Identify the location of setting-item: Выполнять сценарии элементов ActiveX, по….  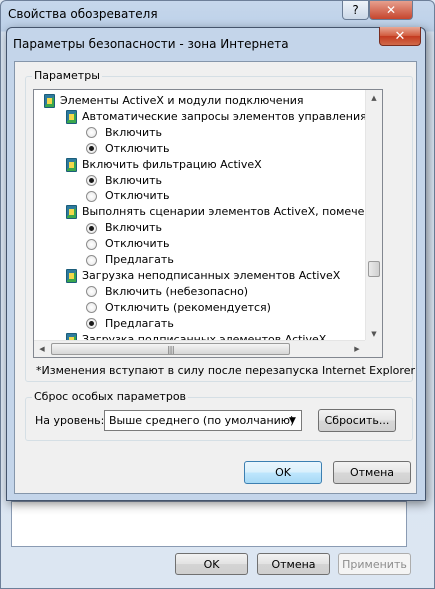
(216, 212).